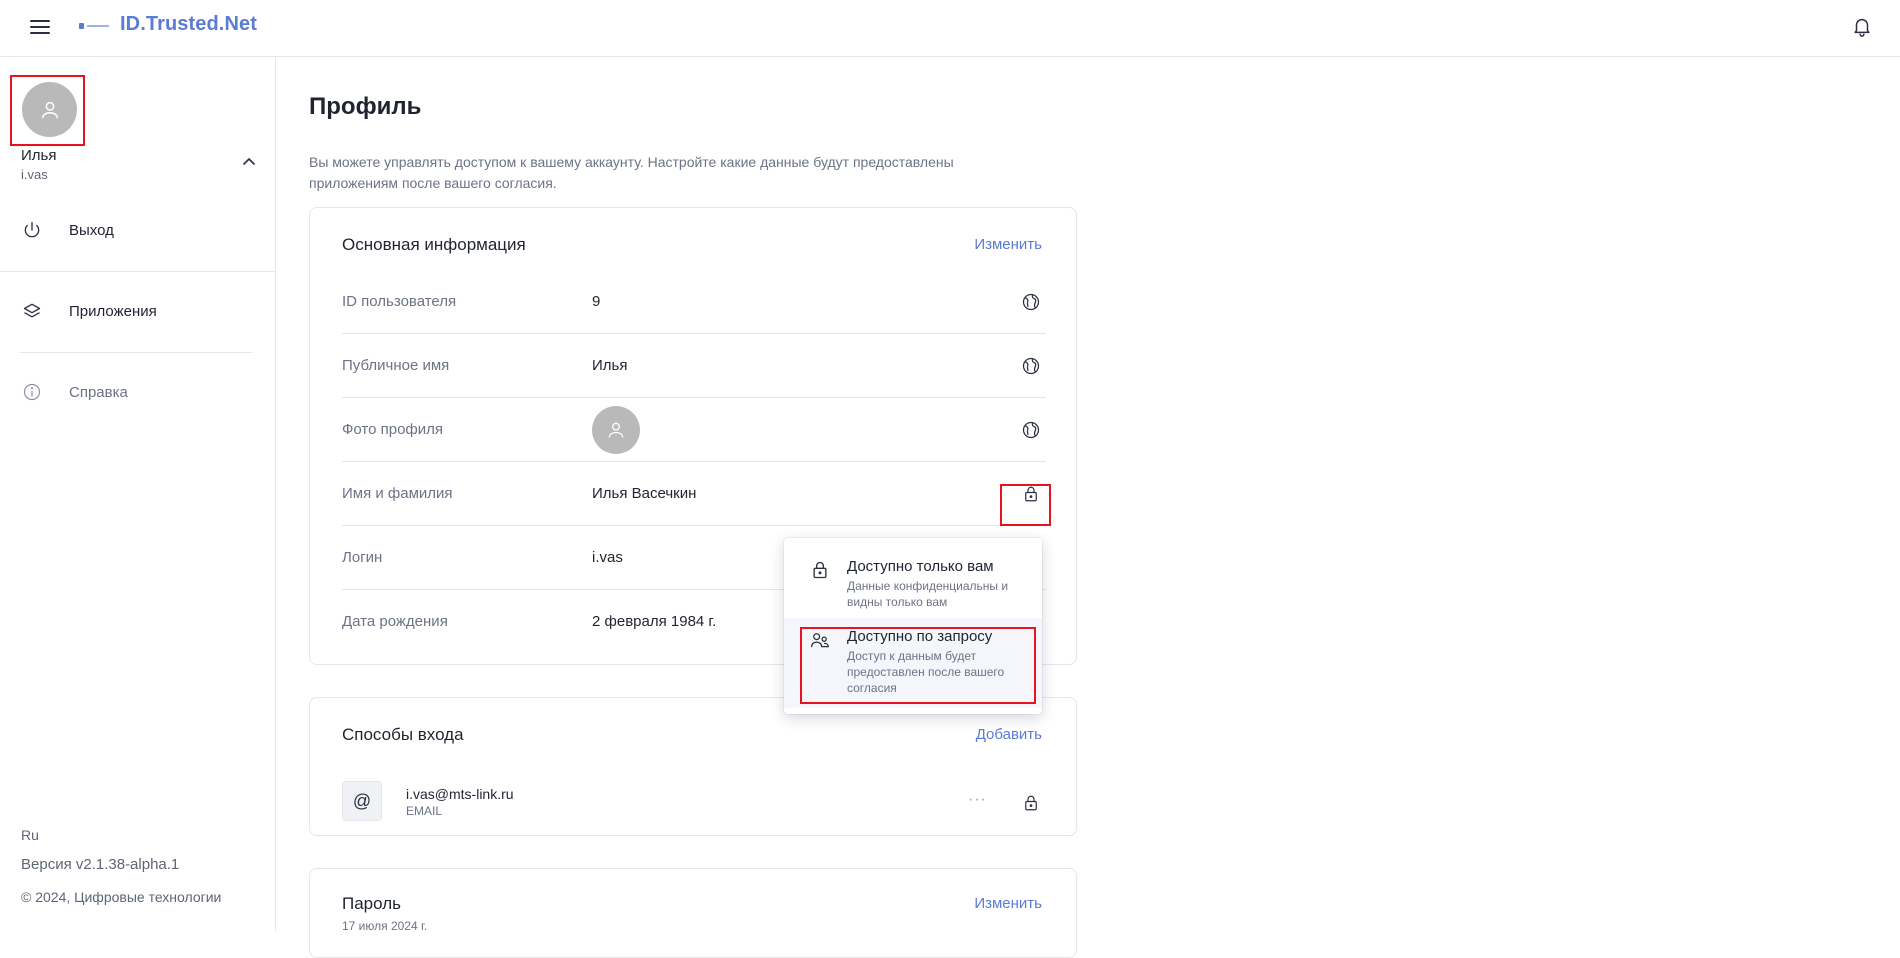 The image size is (1900, 958). What do you see at coordinates (113, 311) in the screenshot?
I see `sidebar-item-label: Приложения` at bounding box center [113, 311].